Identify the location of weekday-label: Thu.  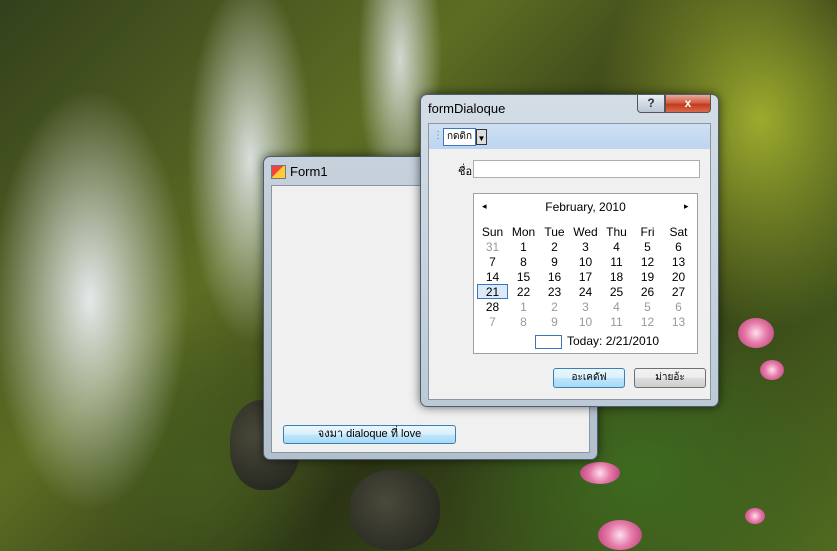
(616, 231).